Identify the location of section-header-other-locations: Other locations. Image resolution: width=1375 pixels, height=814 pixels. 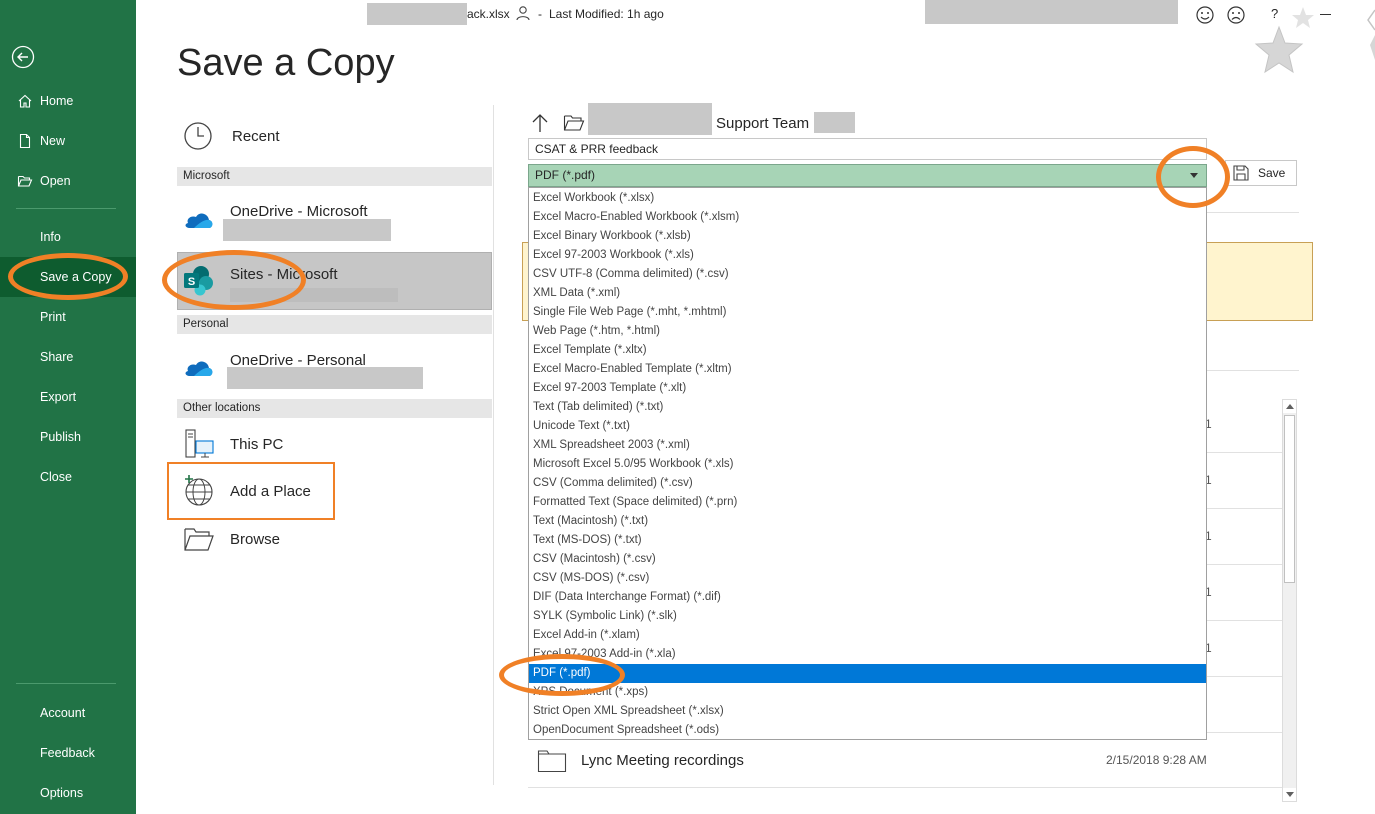
(334, 408).